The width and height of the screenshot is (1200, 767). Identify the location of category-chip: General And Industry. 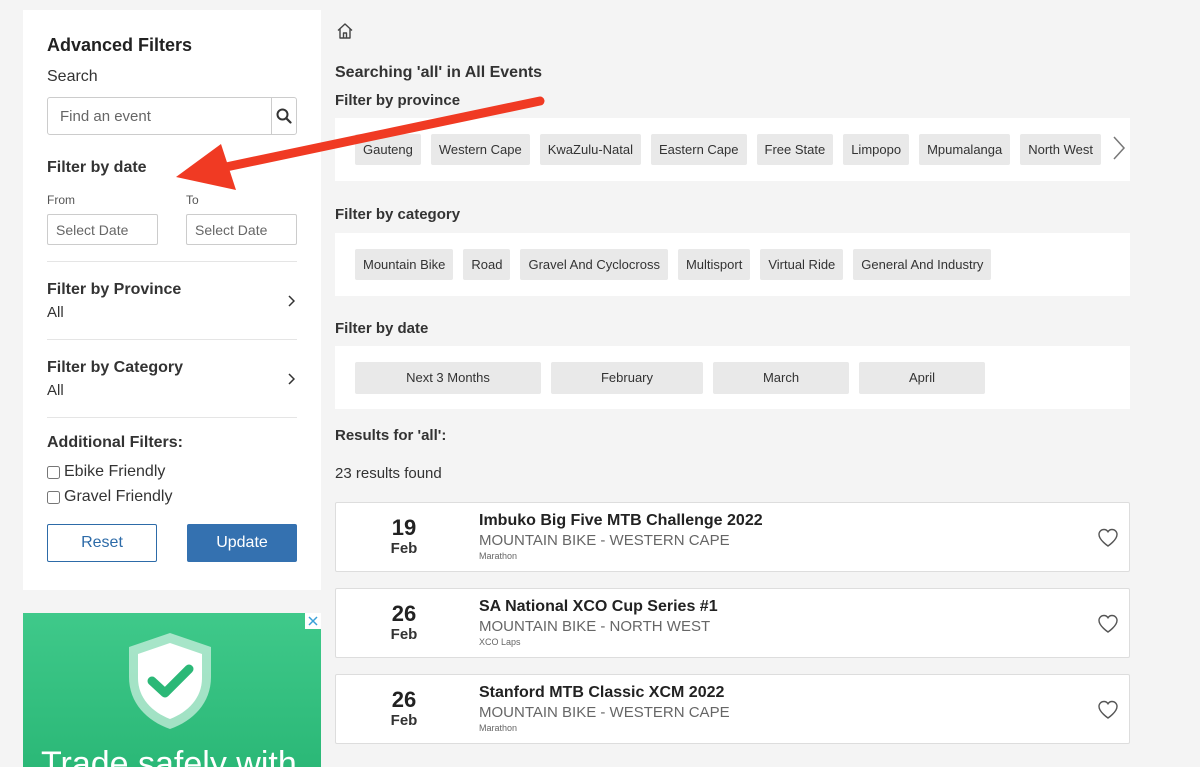
(922, 264).